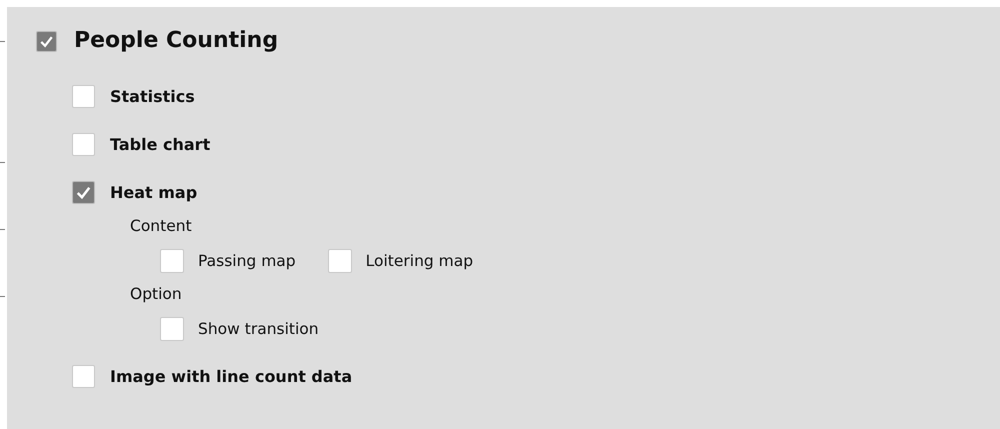 The height and width of the screenshot is (429, 1000). I want to click on section-title: People Counting, so click(176, 41).